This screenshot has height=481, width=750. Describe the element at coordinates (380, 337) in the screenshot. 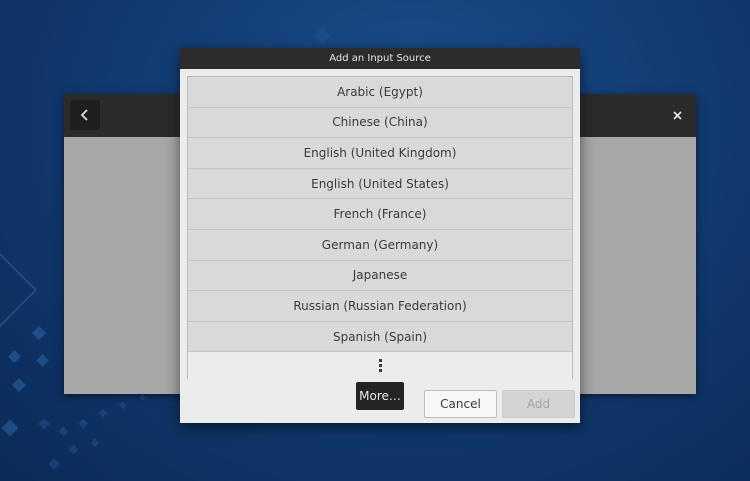

I see `list-item-spanish-spain: Spanish (Spain)` at that location.